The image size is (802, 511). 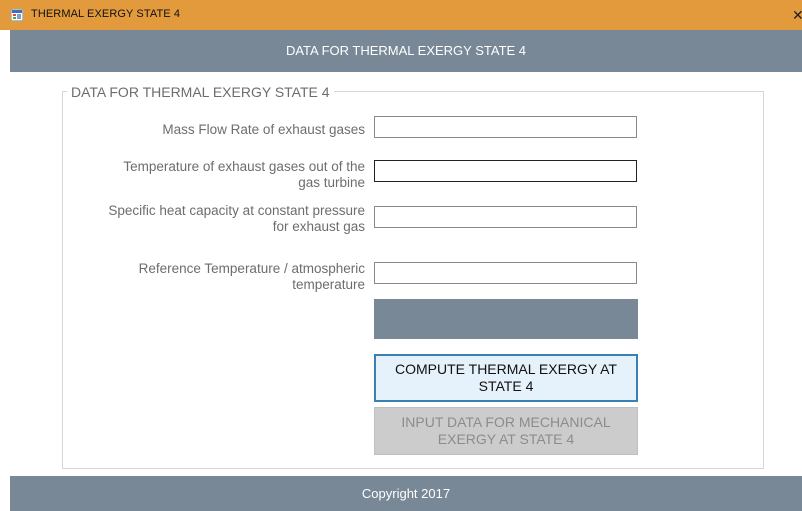 I want to click on mass-flow-input, so click(x=505, y=127).